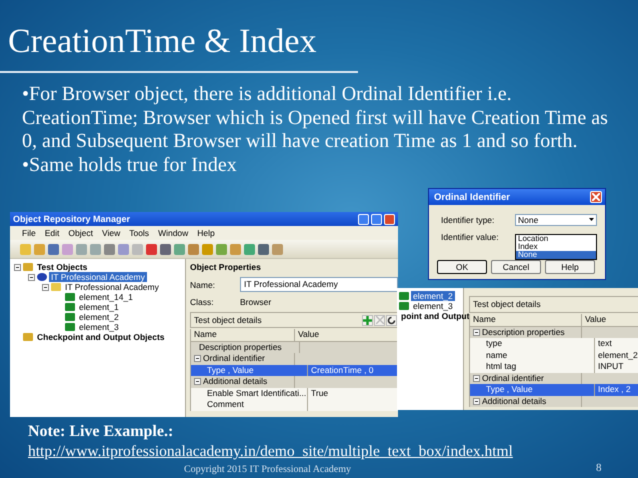  What do you see at coordinates (111, 233) in the screenshot?
I see `menu-item: View` at bounding box center [111, 233].